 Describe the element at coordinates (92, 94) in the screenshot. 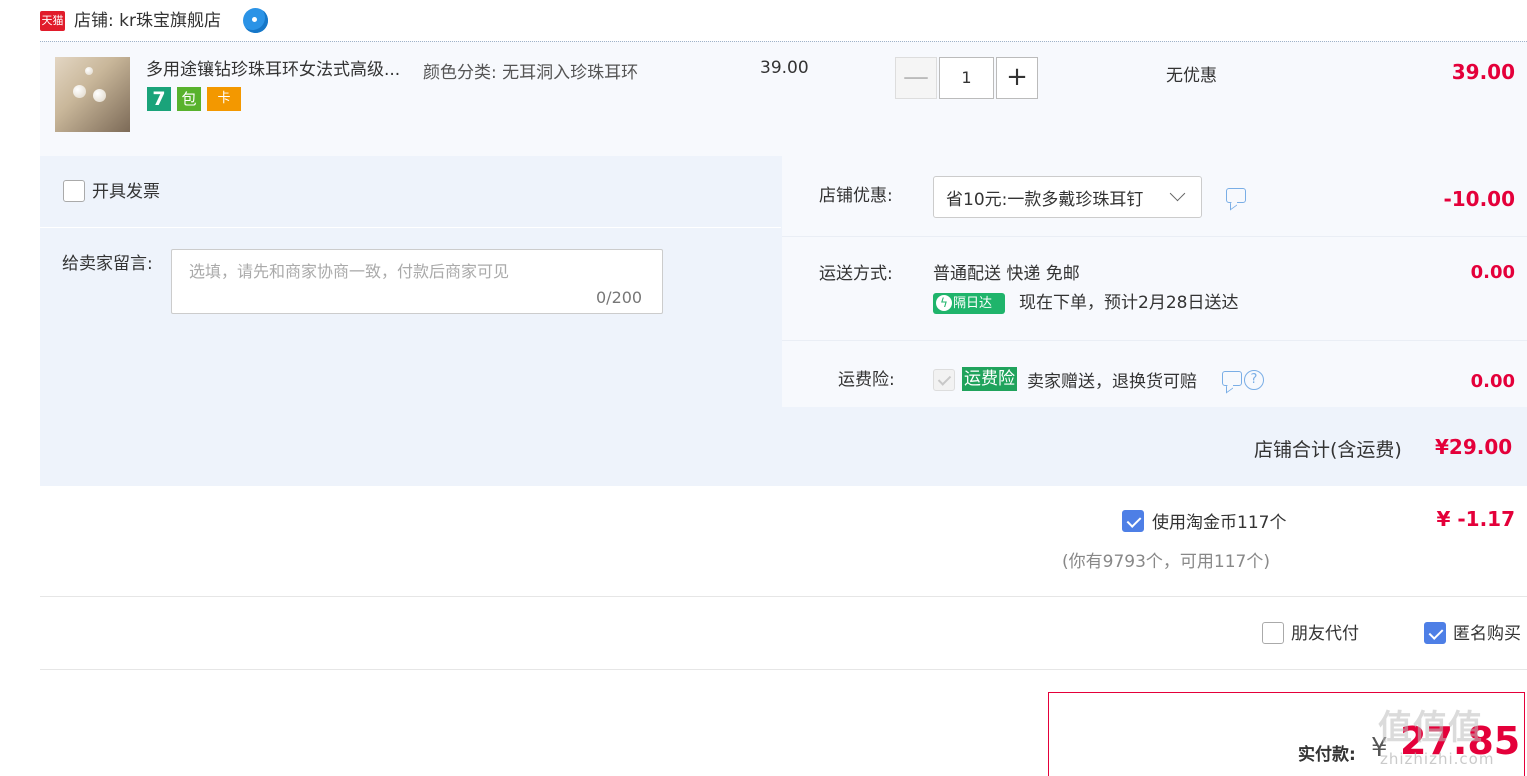

I see `product-thumbnail` at that location.